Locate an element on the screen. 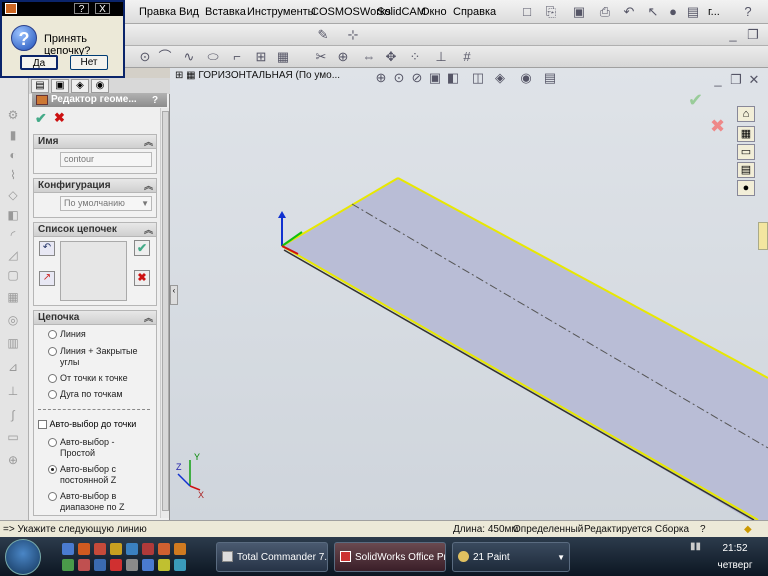 The width and height of the screenshot is (768, 576). task-paint-group: 21 Paint ▼ is located at coordinates (511, 557).